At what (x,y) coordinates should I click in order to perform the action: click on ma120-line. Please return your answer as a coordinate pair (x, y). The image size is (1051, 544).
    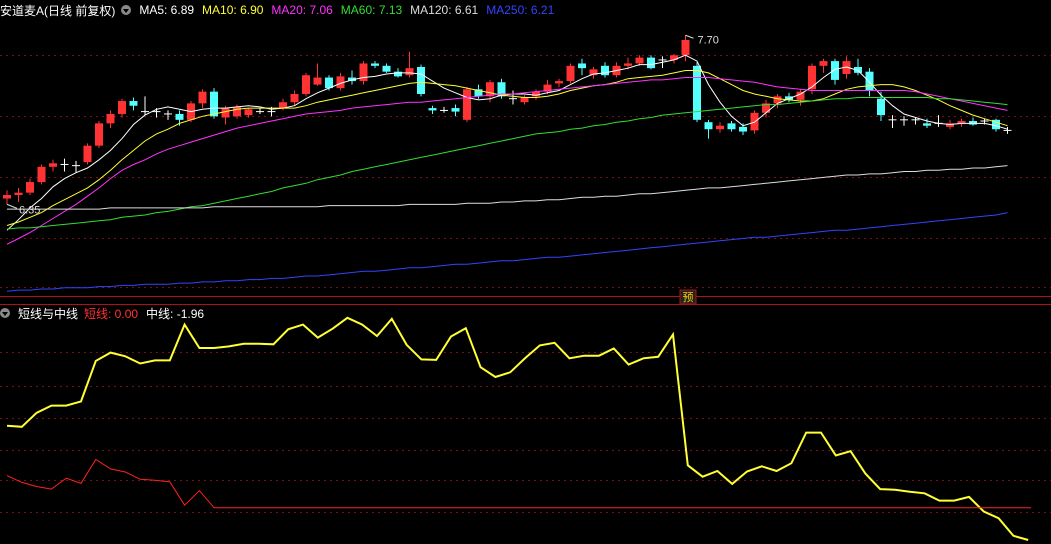
    Looking at the image, I should click on (507, 187).